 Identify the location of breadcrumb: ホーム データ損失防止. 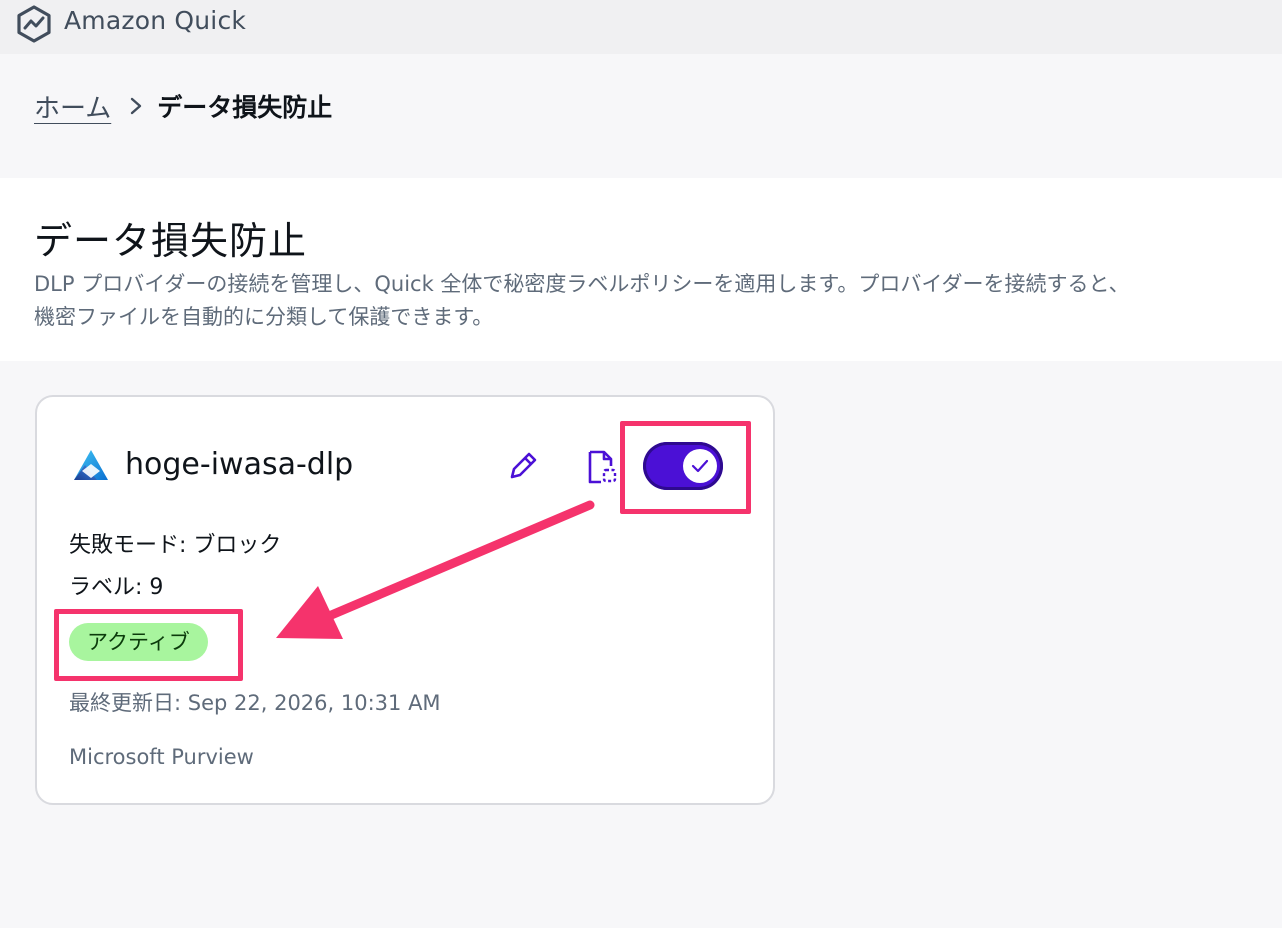
(183, 106).